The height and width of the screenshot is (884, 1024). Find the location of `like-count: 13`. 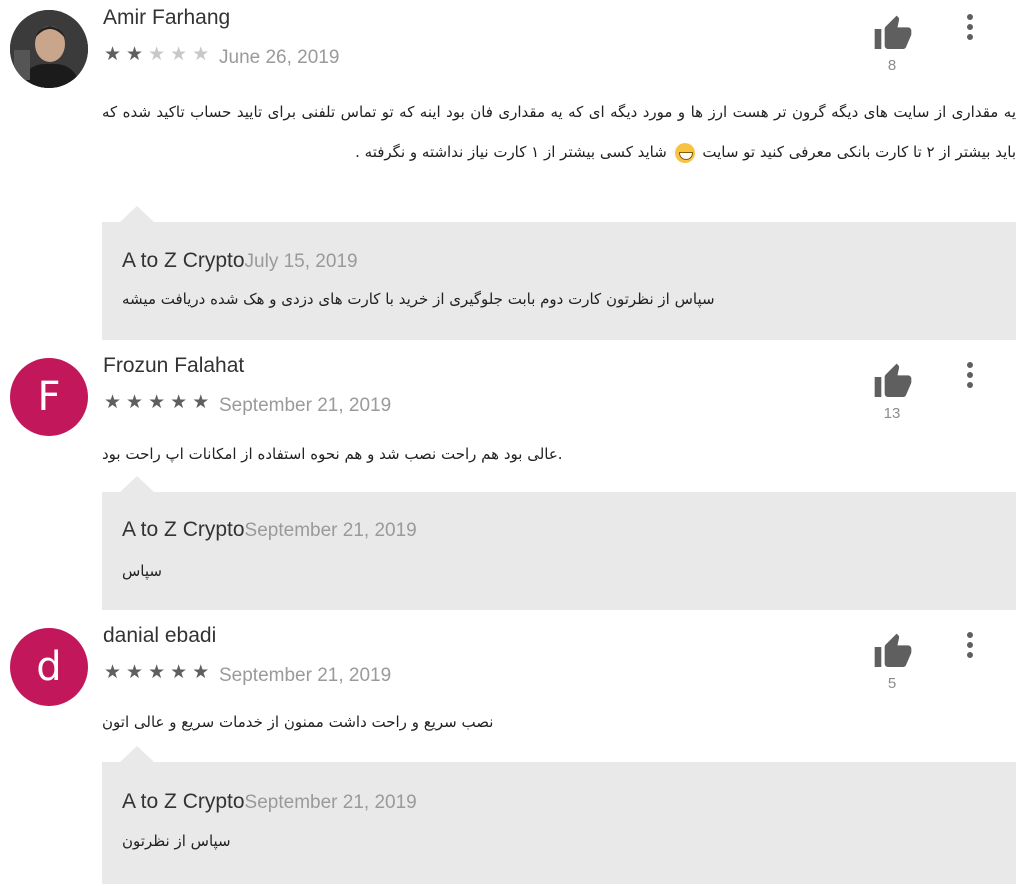

like-count: 13 is located at coordinates (892, 413).